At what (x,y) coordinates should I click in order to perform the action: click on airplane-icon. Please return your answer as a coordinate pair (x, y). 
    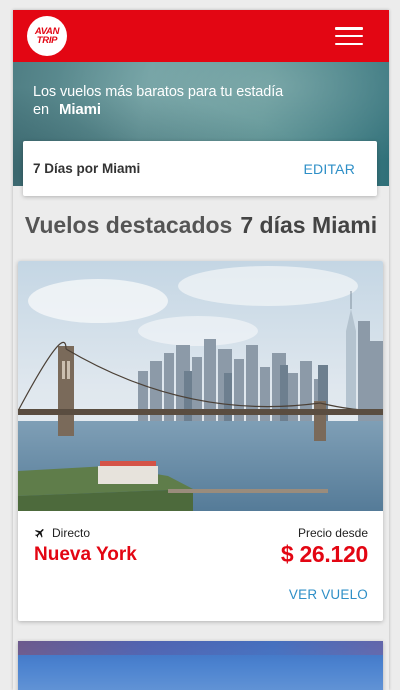
    Looking at the image, I should click on (39, 533).